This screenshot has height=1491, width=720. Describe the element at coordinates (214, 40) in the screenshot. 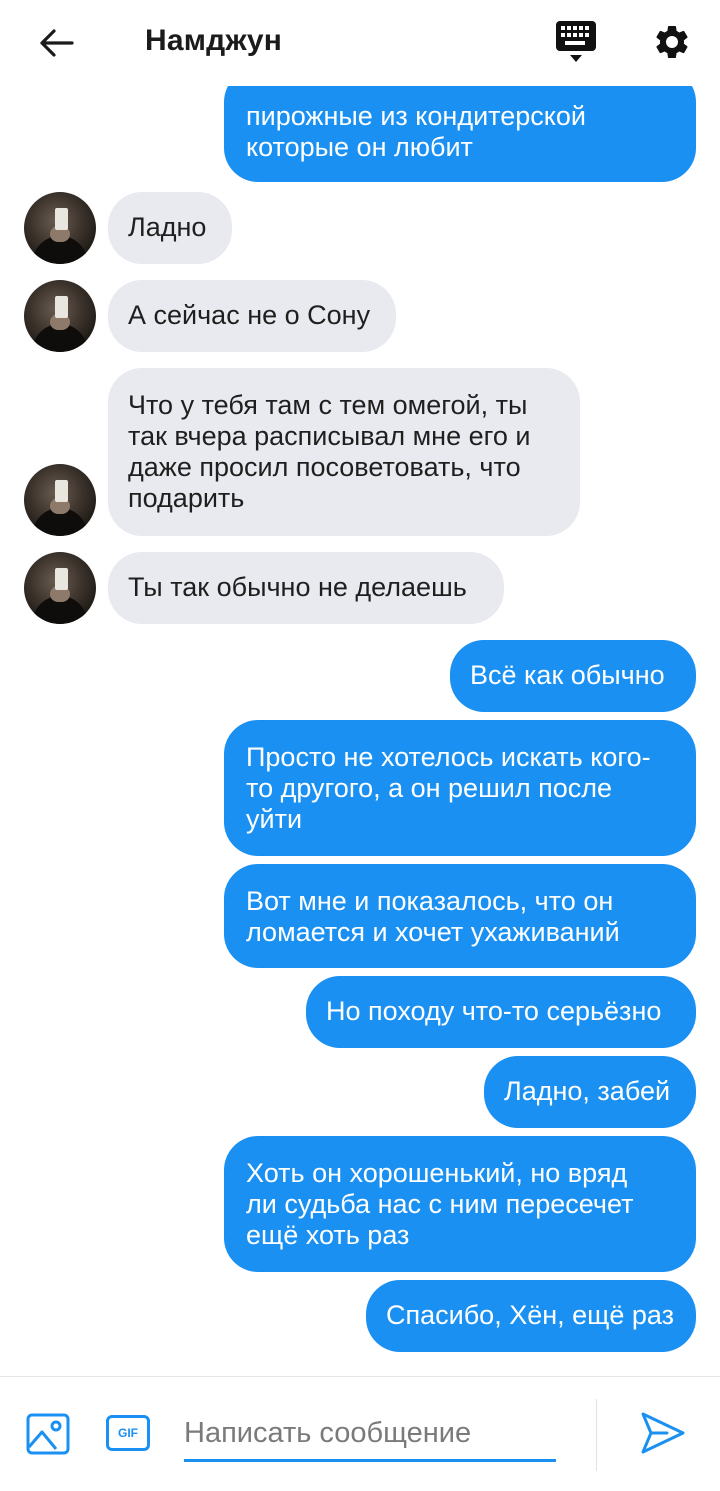

I see `page-title: Намджун` at that location.